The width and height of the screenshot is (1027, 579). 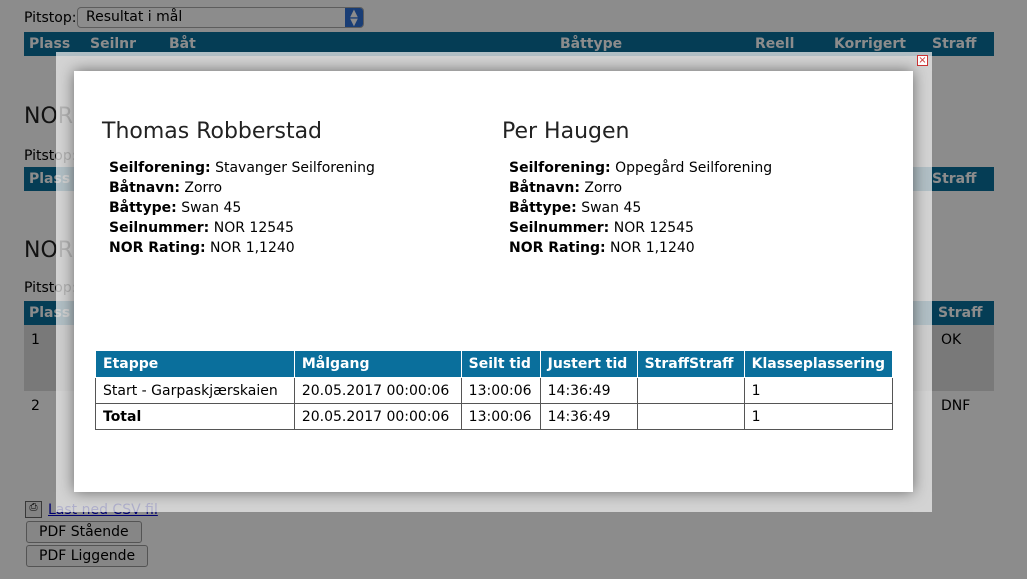 I want to click on th-straff: StraffStraff, so click(x=690, y=364).